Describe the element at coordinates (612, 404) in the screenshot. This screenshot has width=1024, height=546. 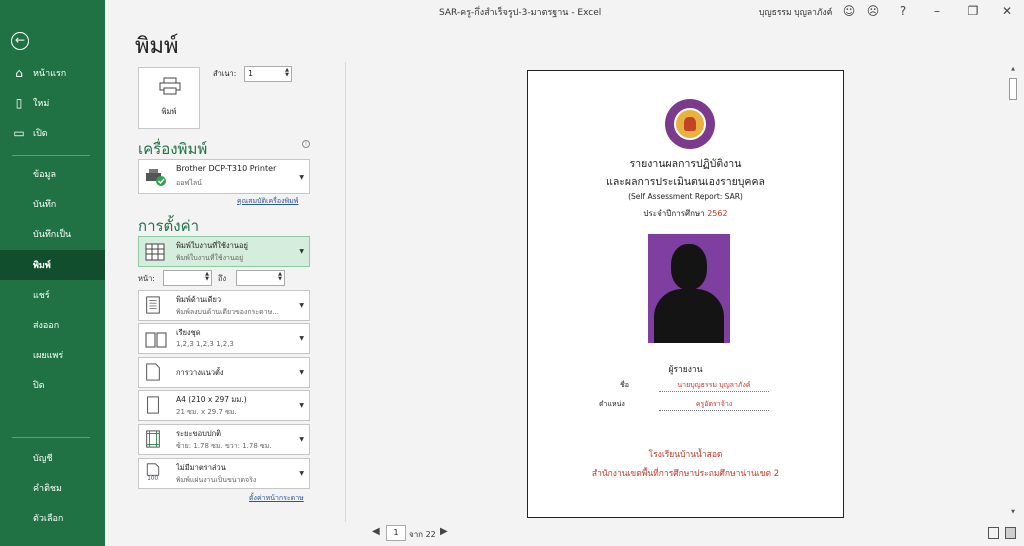
I see `position-label: ตำแหน่ง` at that location.